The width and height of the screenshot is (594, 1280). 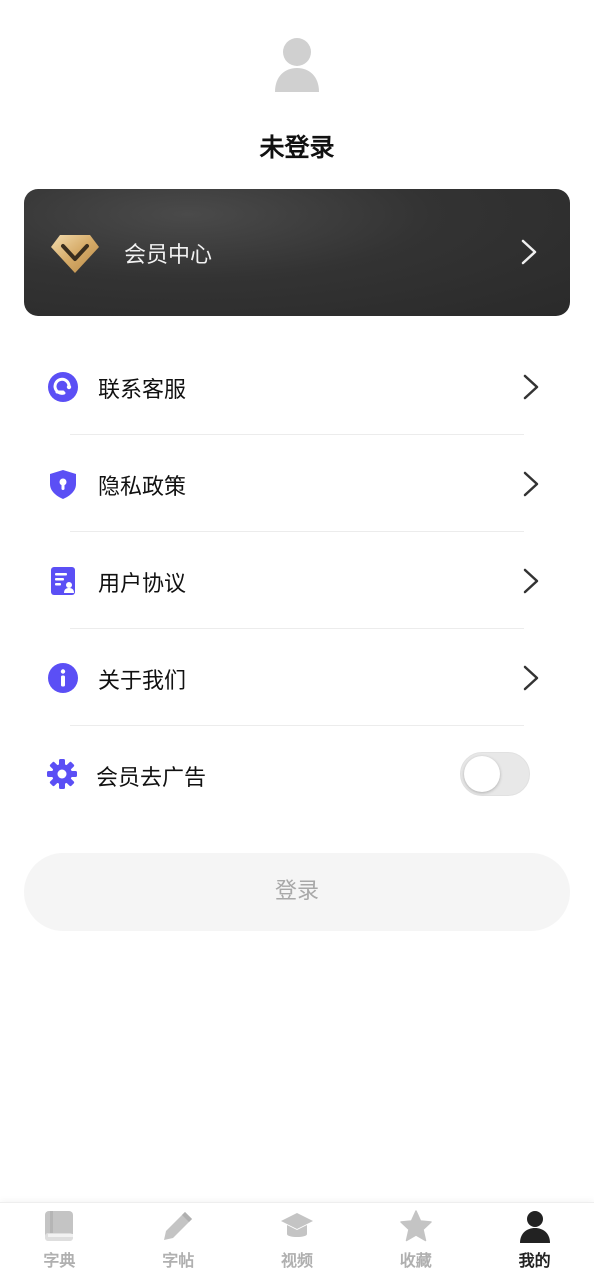 I want to click on menu-item-label: 用户协议, so click(x=142, y=584).